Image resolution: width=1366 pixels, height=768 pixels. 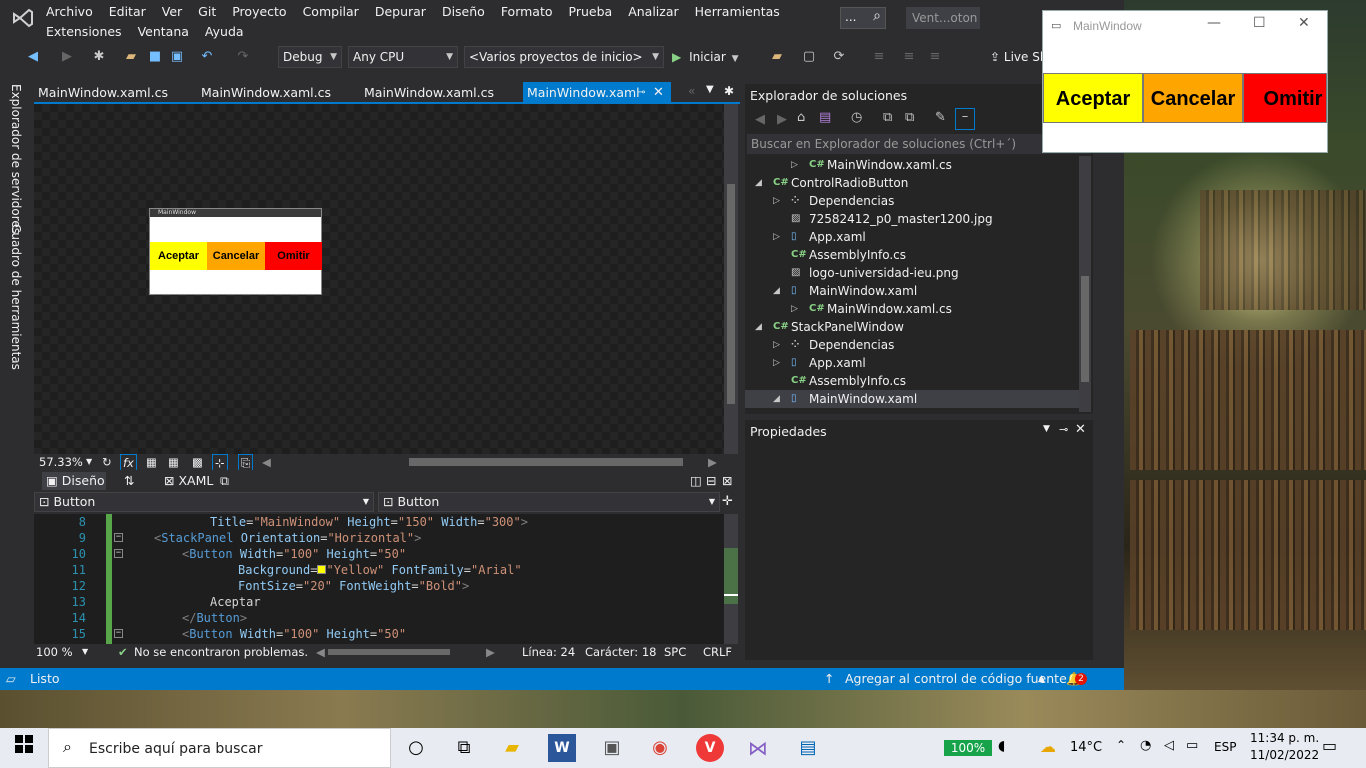 I want to click on file-explorer-icon: ▰, so click(x=512, y=748).